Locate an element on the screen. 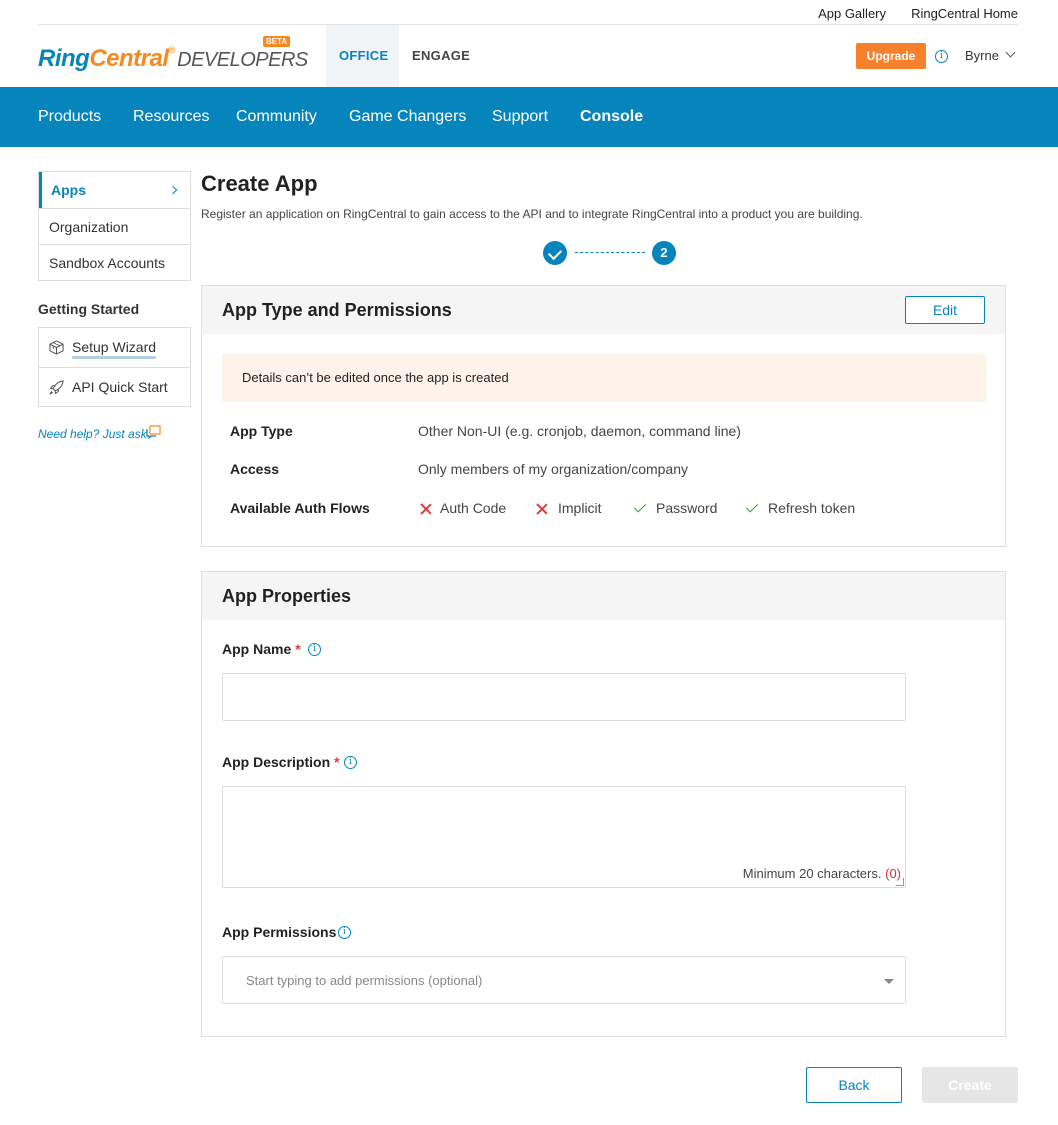 The image size is (1058, 1125). nav-support: Support is located at coordinates (520, 117).